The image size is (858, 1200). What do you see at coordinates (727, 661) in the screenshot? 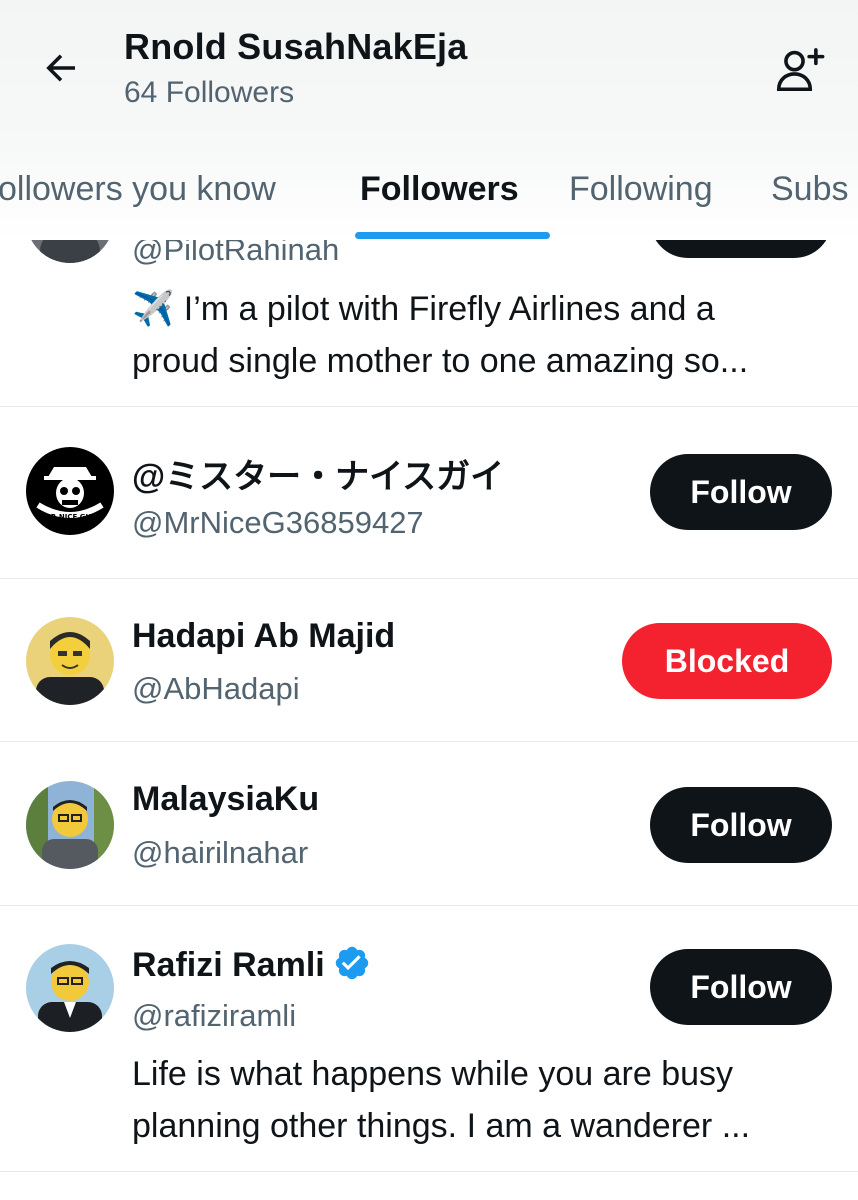
I see `blocked-button: Blocked` at bounding box center [727, 661].